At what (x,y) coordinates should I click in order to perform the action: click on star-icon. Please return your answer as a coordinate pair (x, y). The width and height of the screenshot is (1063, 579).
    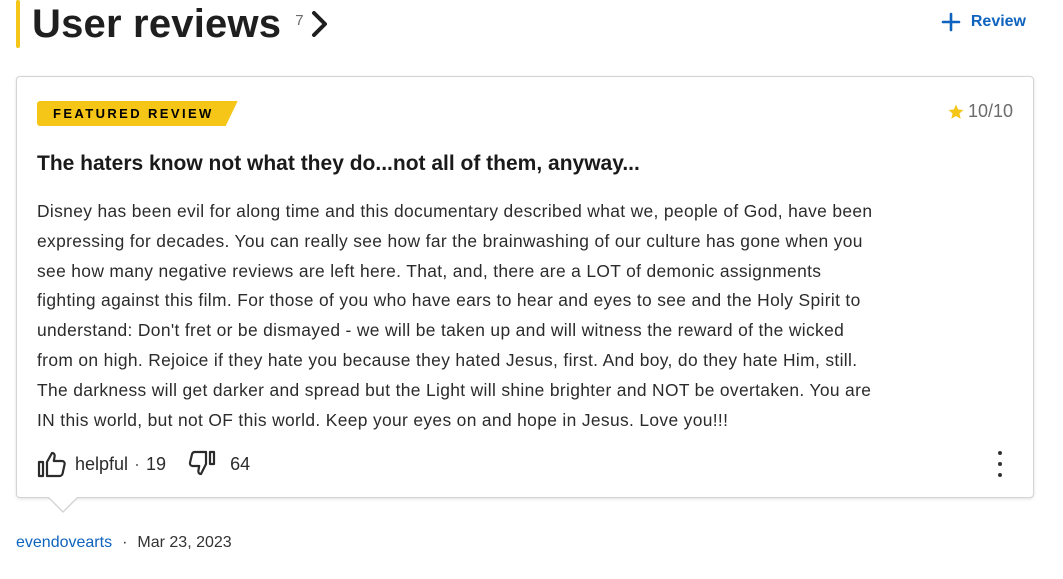
    Looking at the image, I should click on (956, 111).